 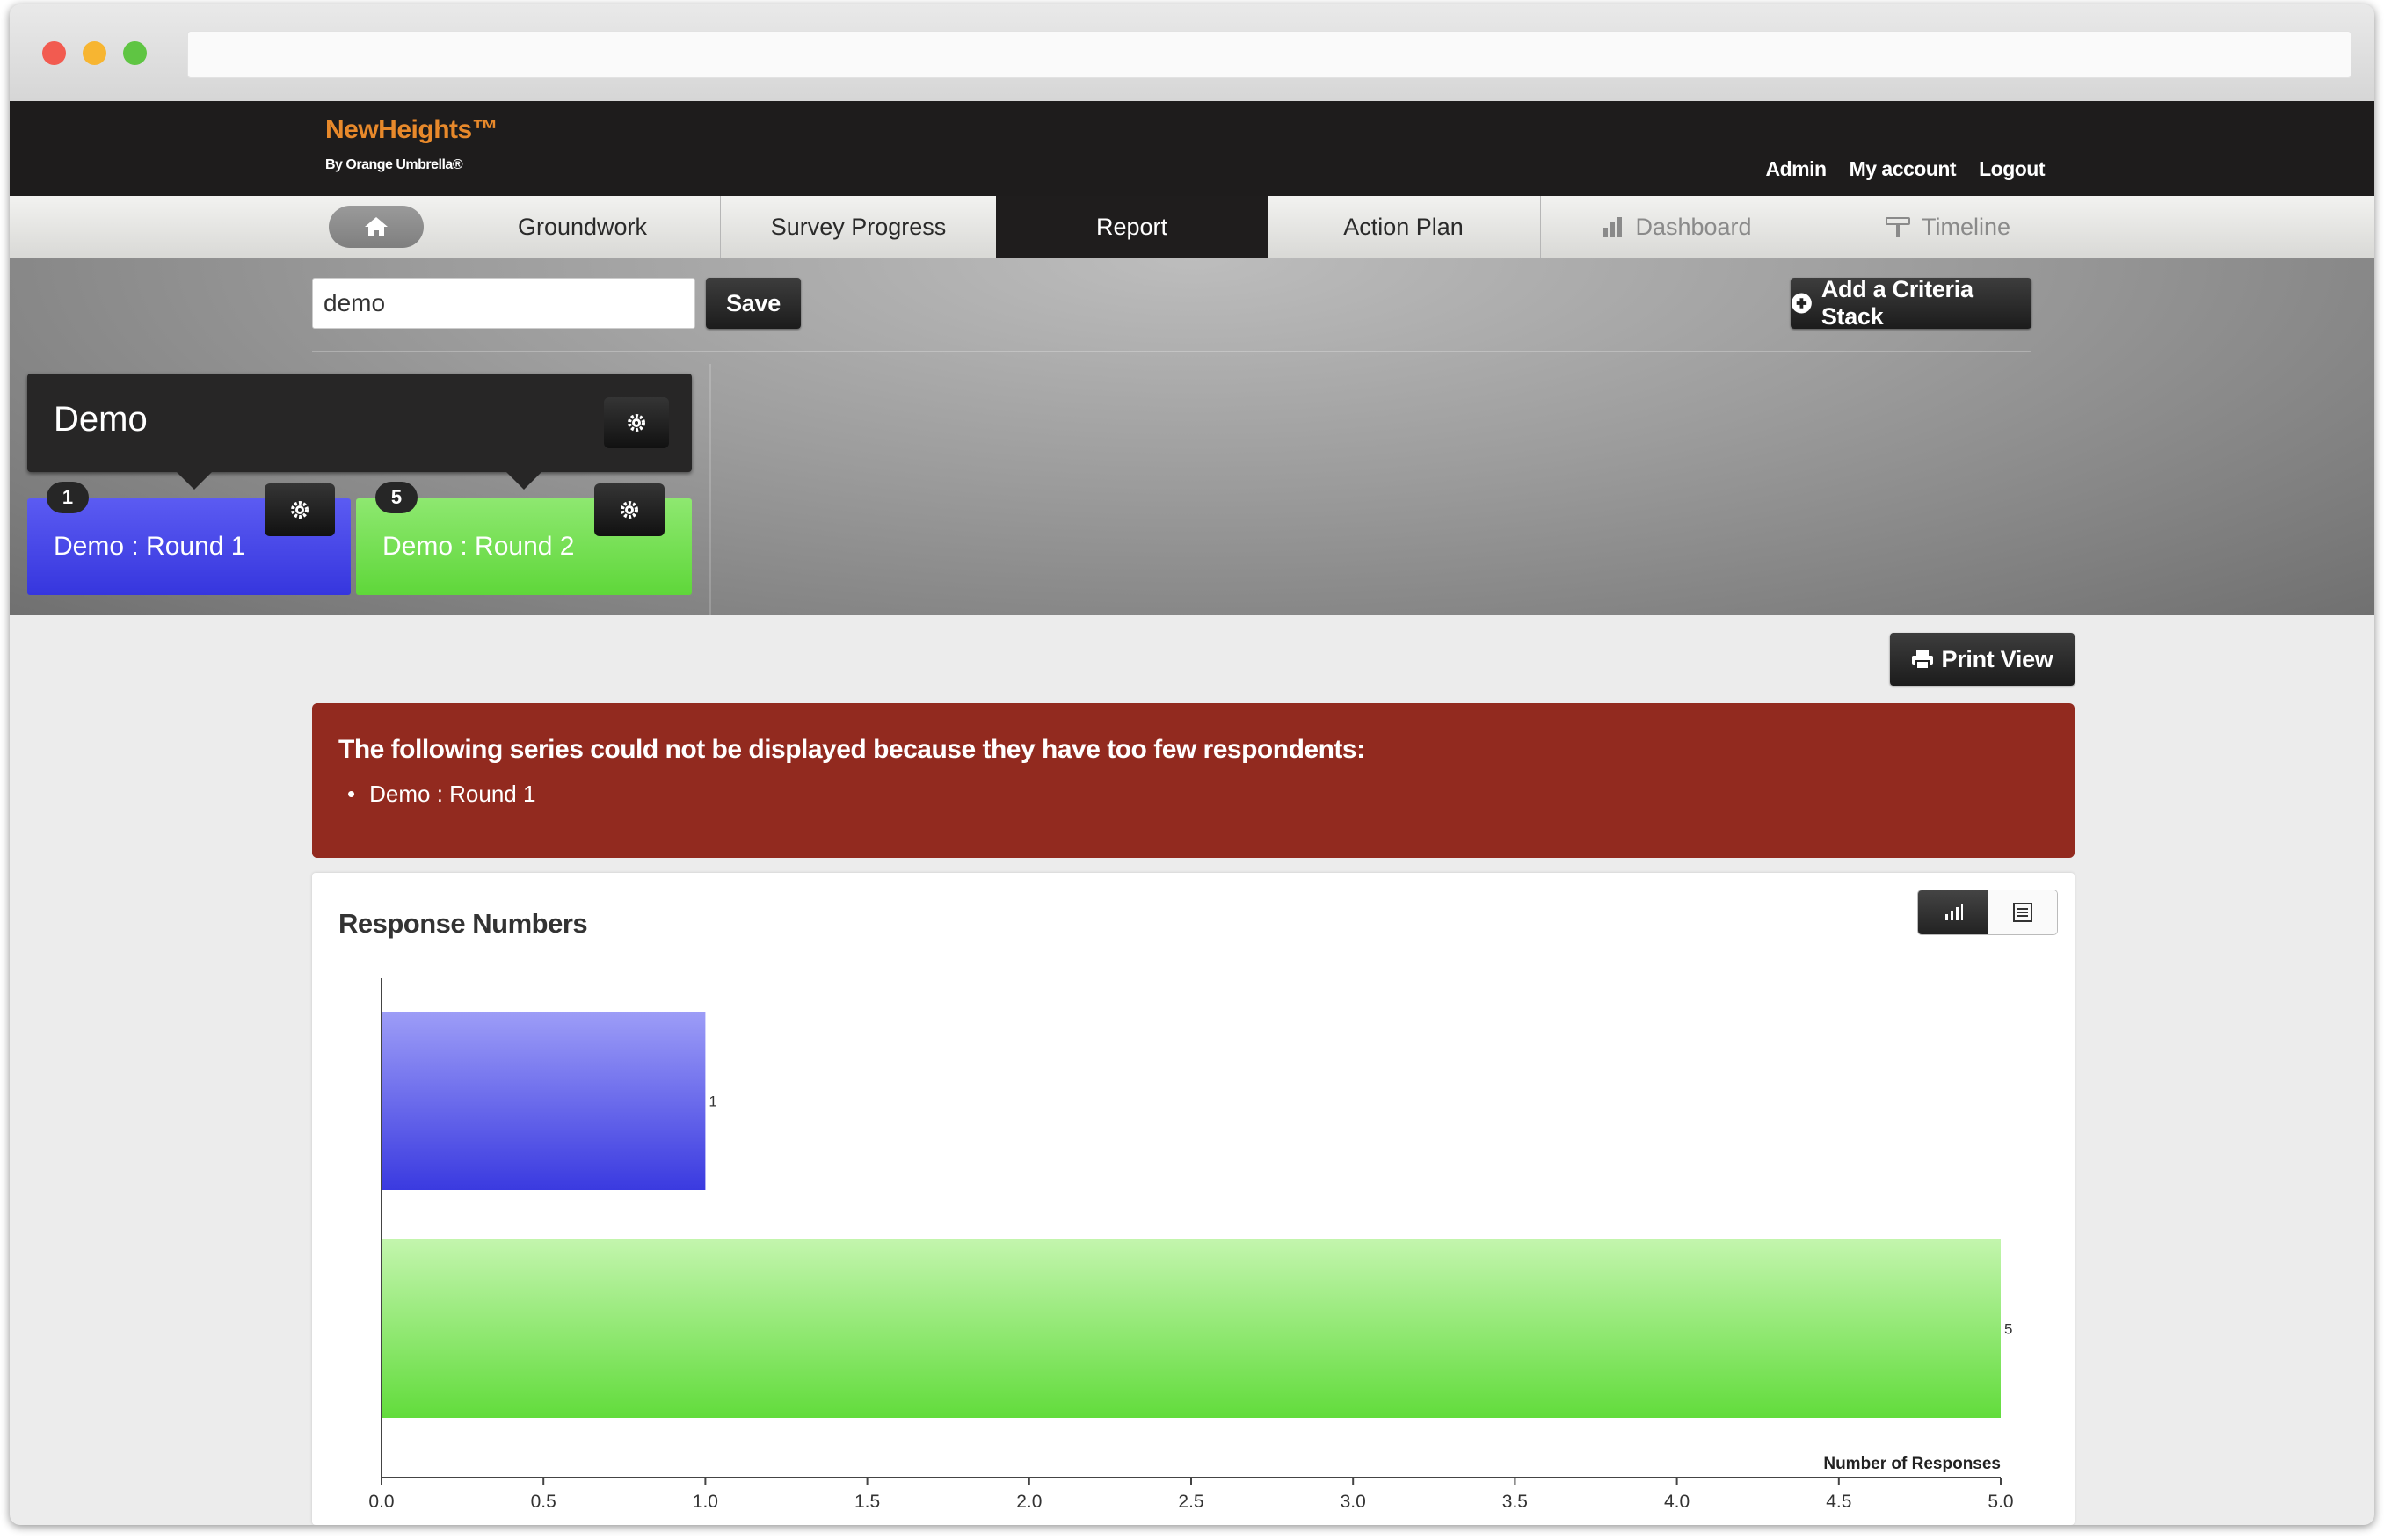 I want to click on plus-circle-icon, so click(x=1802, y=303).